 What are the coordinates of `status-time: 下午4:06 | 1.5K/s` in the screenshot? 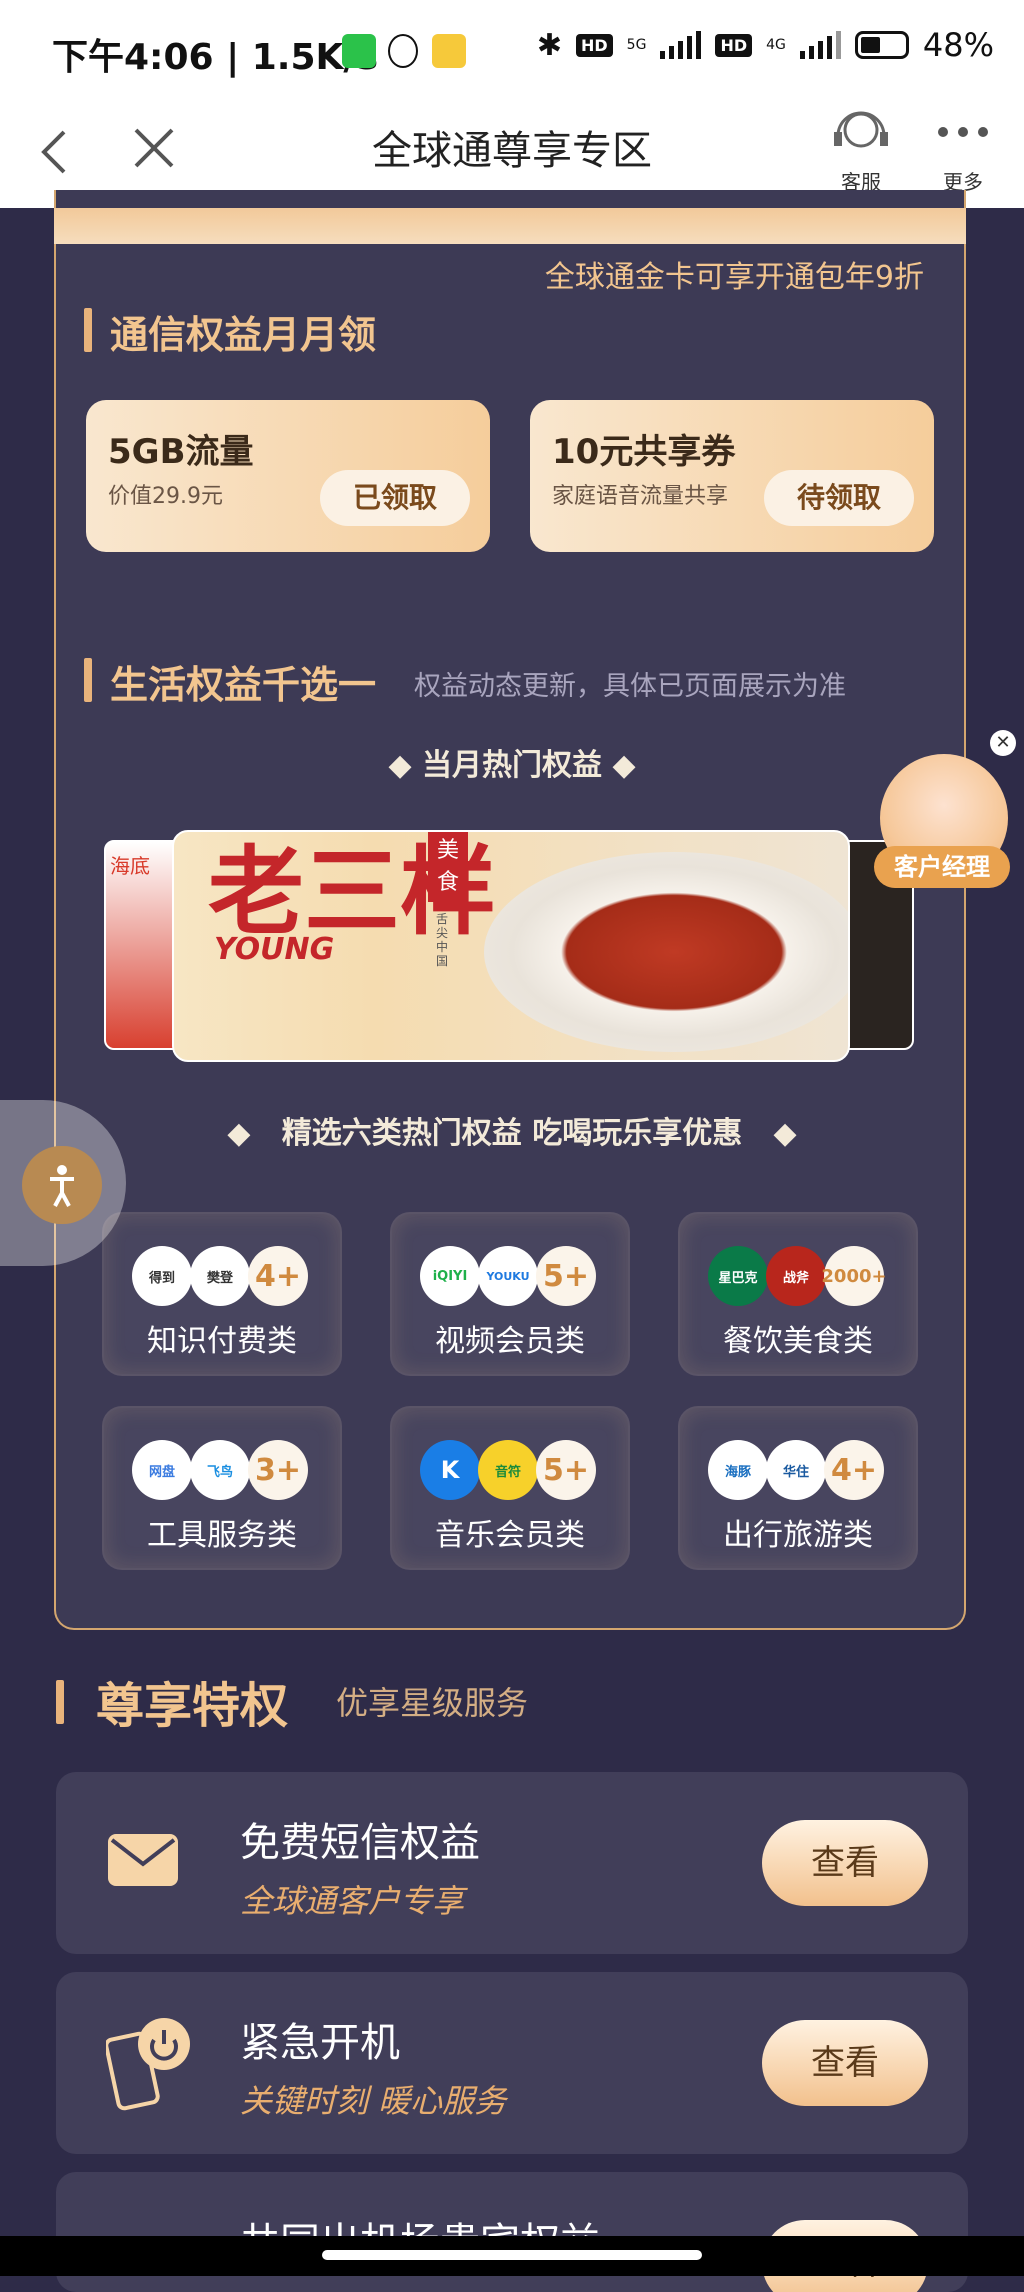 It's located at (215, 57).